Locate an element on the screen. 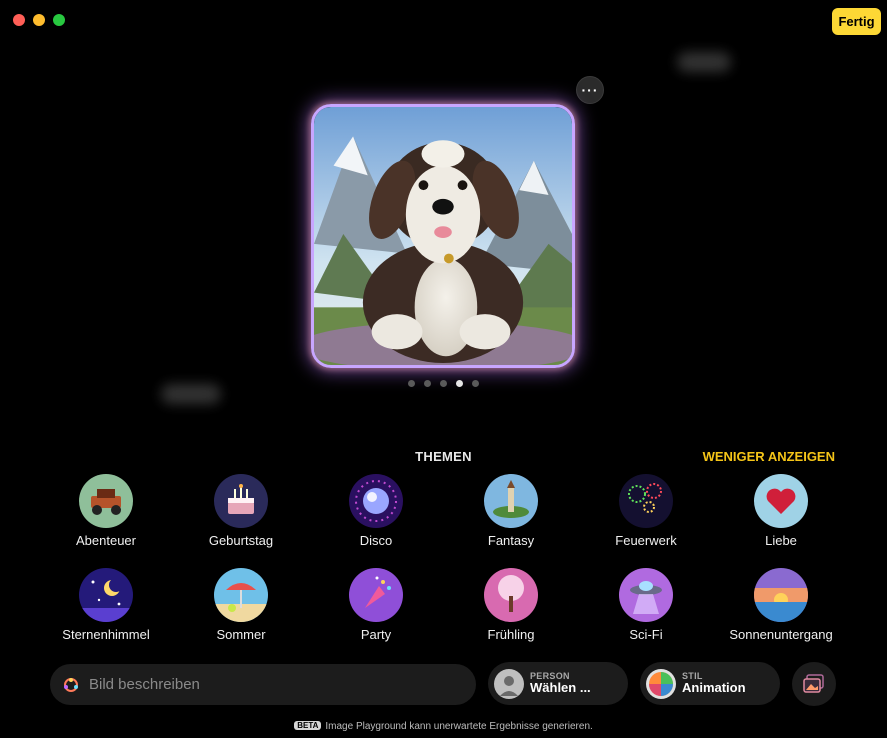  minimize-window-button is located at coordinates (39, 20).